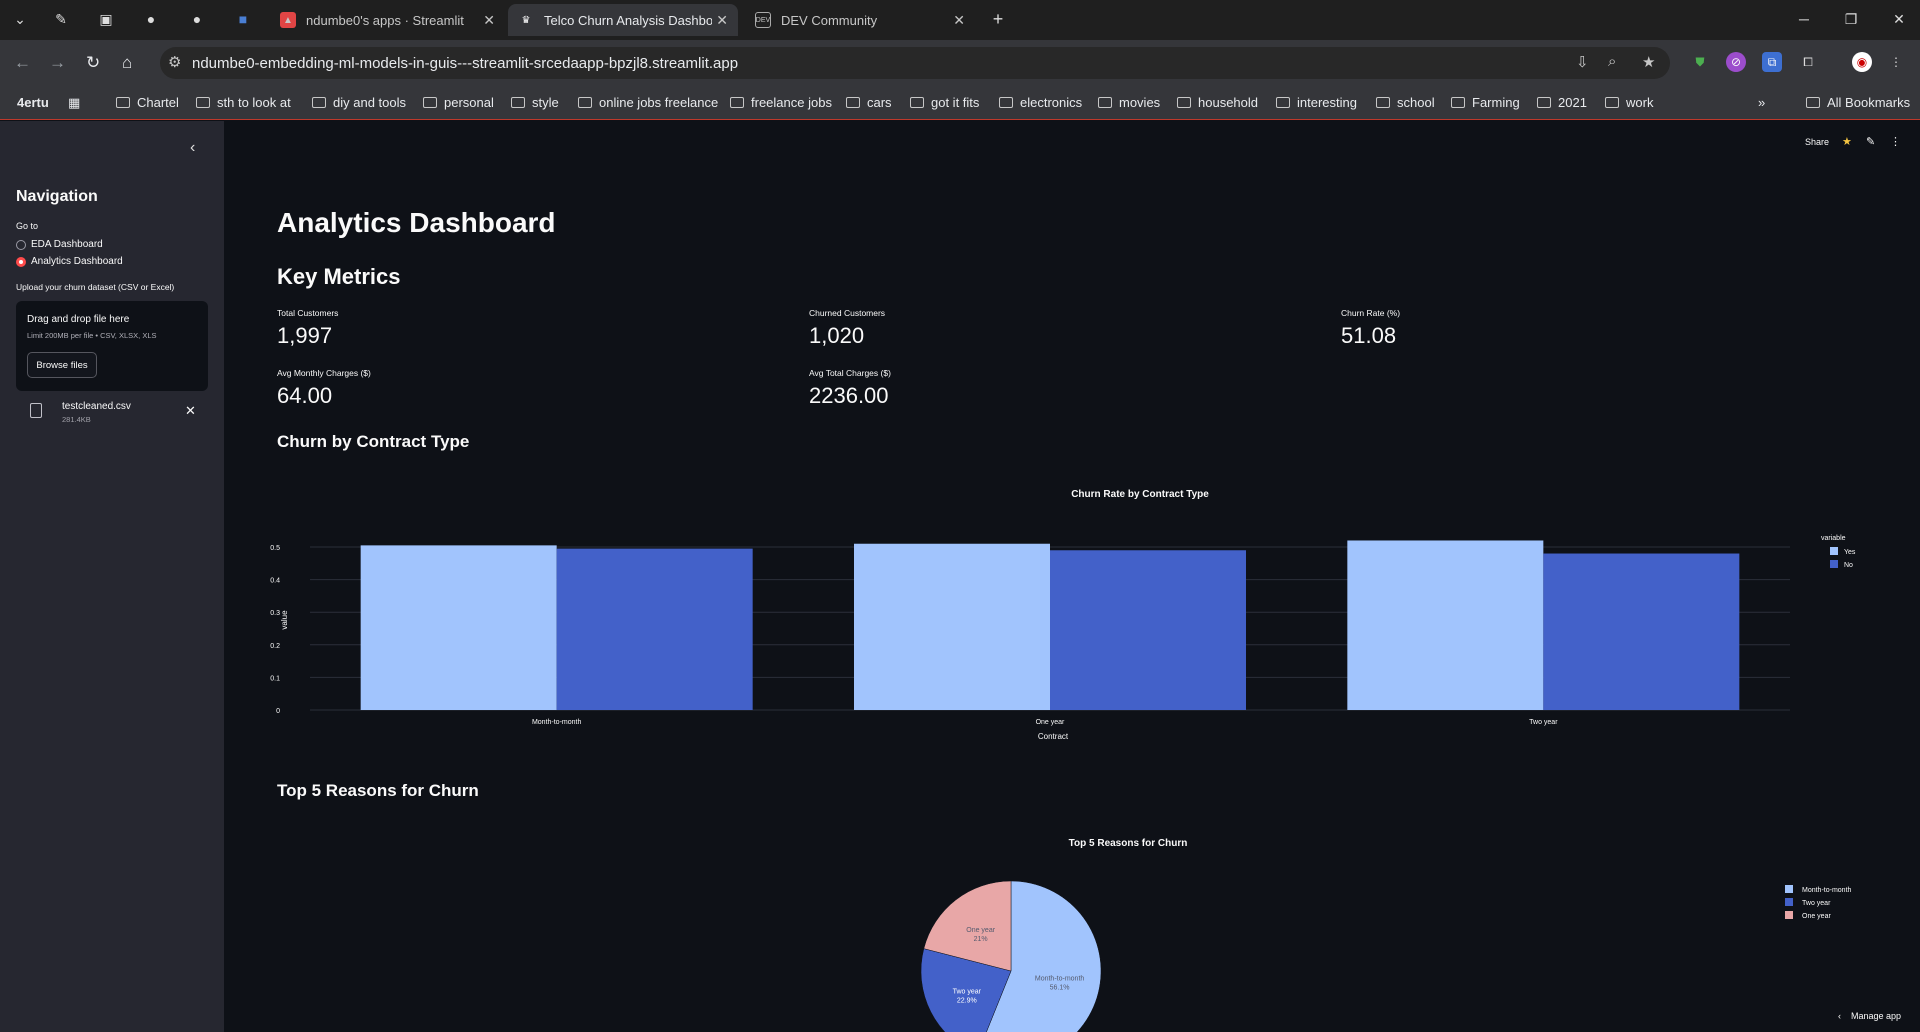 This screenshot has width=1920, height=1032. Describe the element at coordinates (1858, 102) in the screenshot. I see `all-bookmarks: All Bookmarks` at that location.